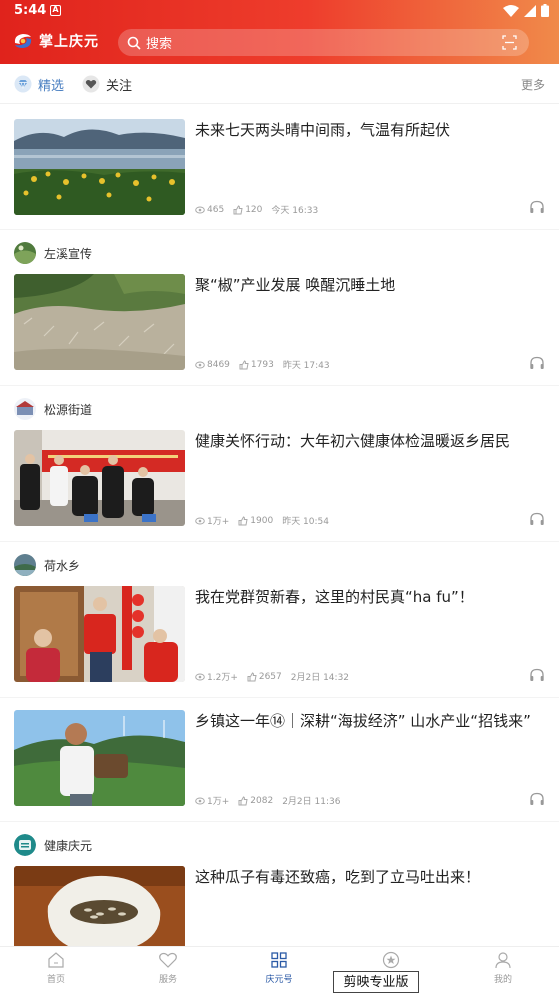  I want to click on user-icon, so click(503, 960).